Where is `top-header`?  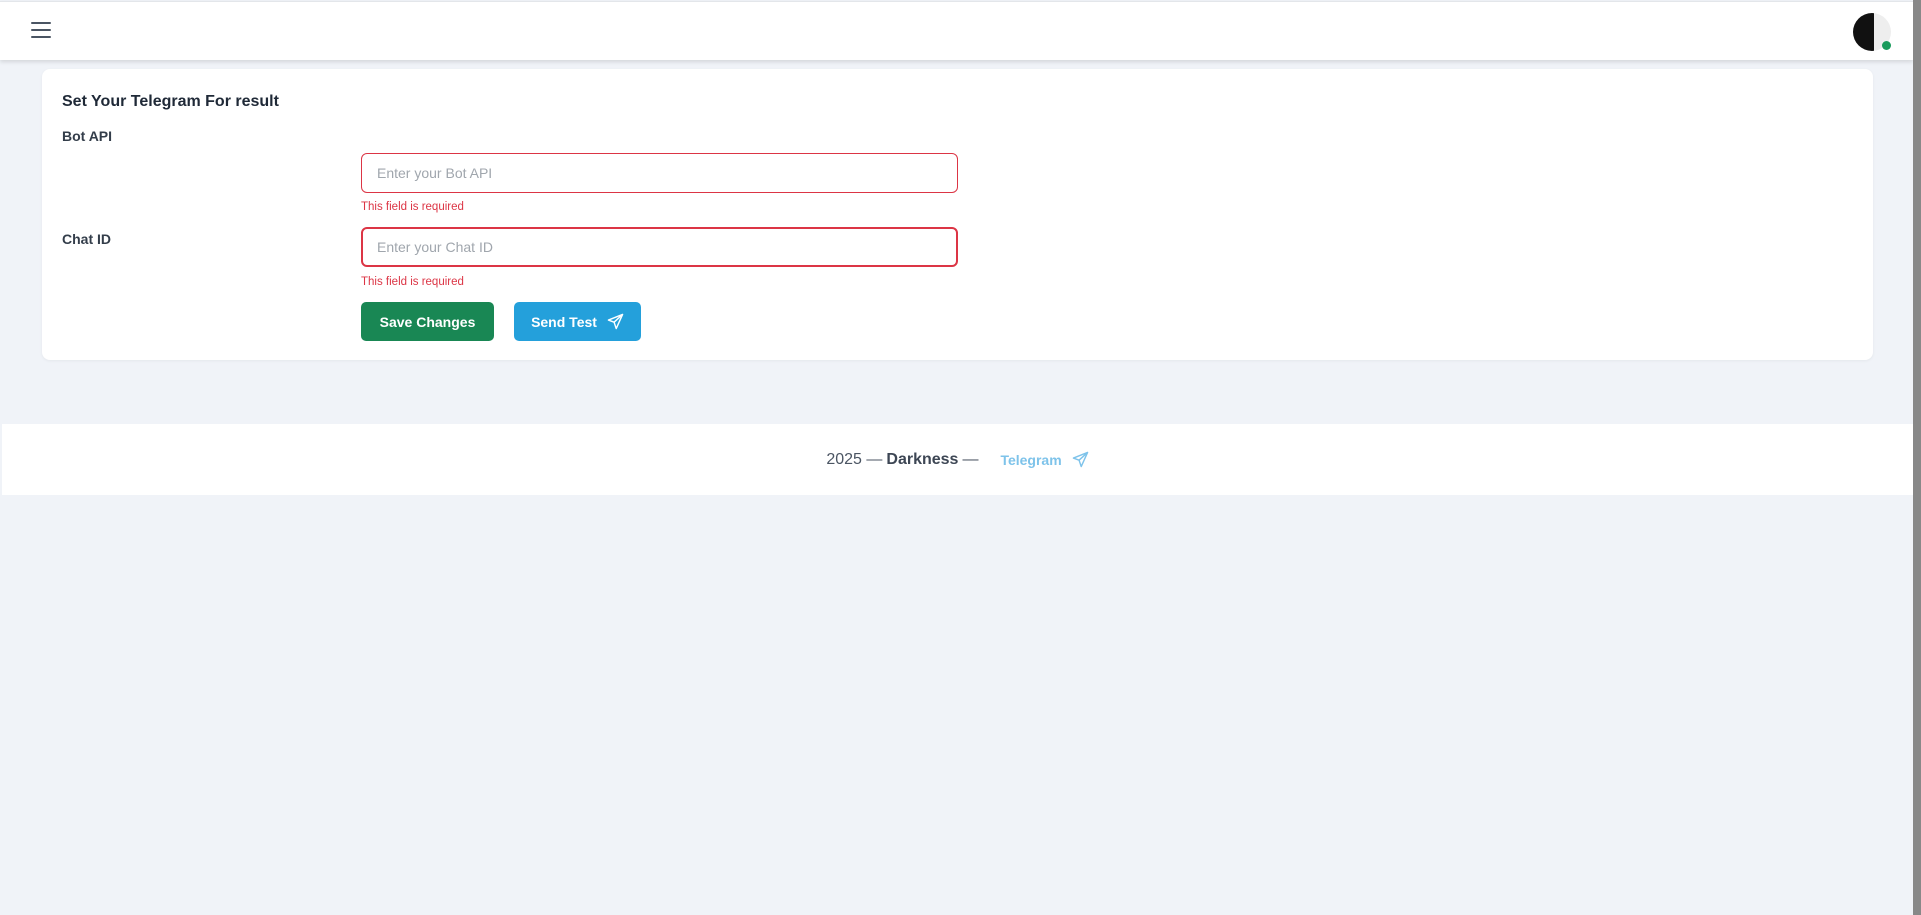 top-header is located at coordinates (956, 30).